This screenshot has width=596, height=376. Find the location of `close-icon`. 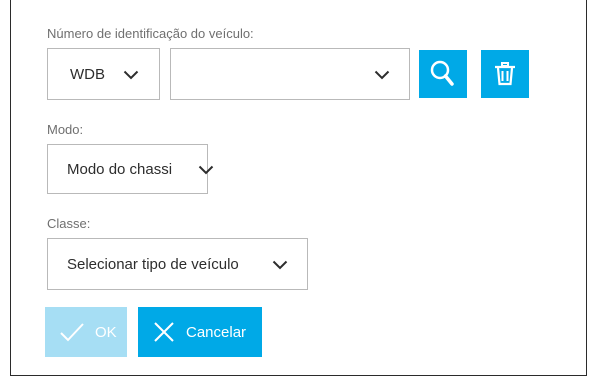

close-icon is located at coordinates (164, 332).